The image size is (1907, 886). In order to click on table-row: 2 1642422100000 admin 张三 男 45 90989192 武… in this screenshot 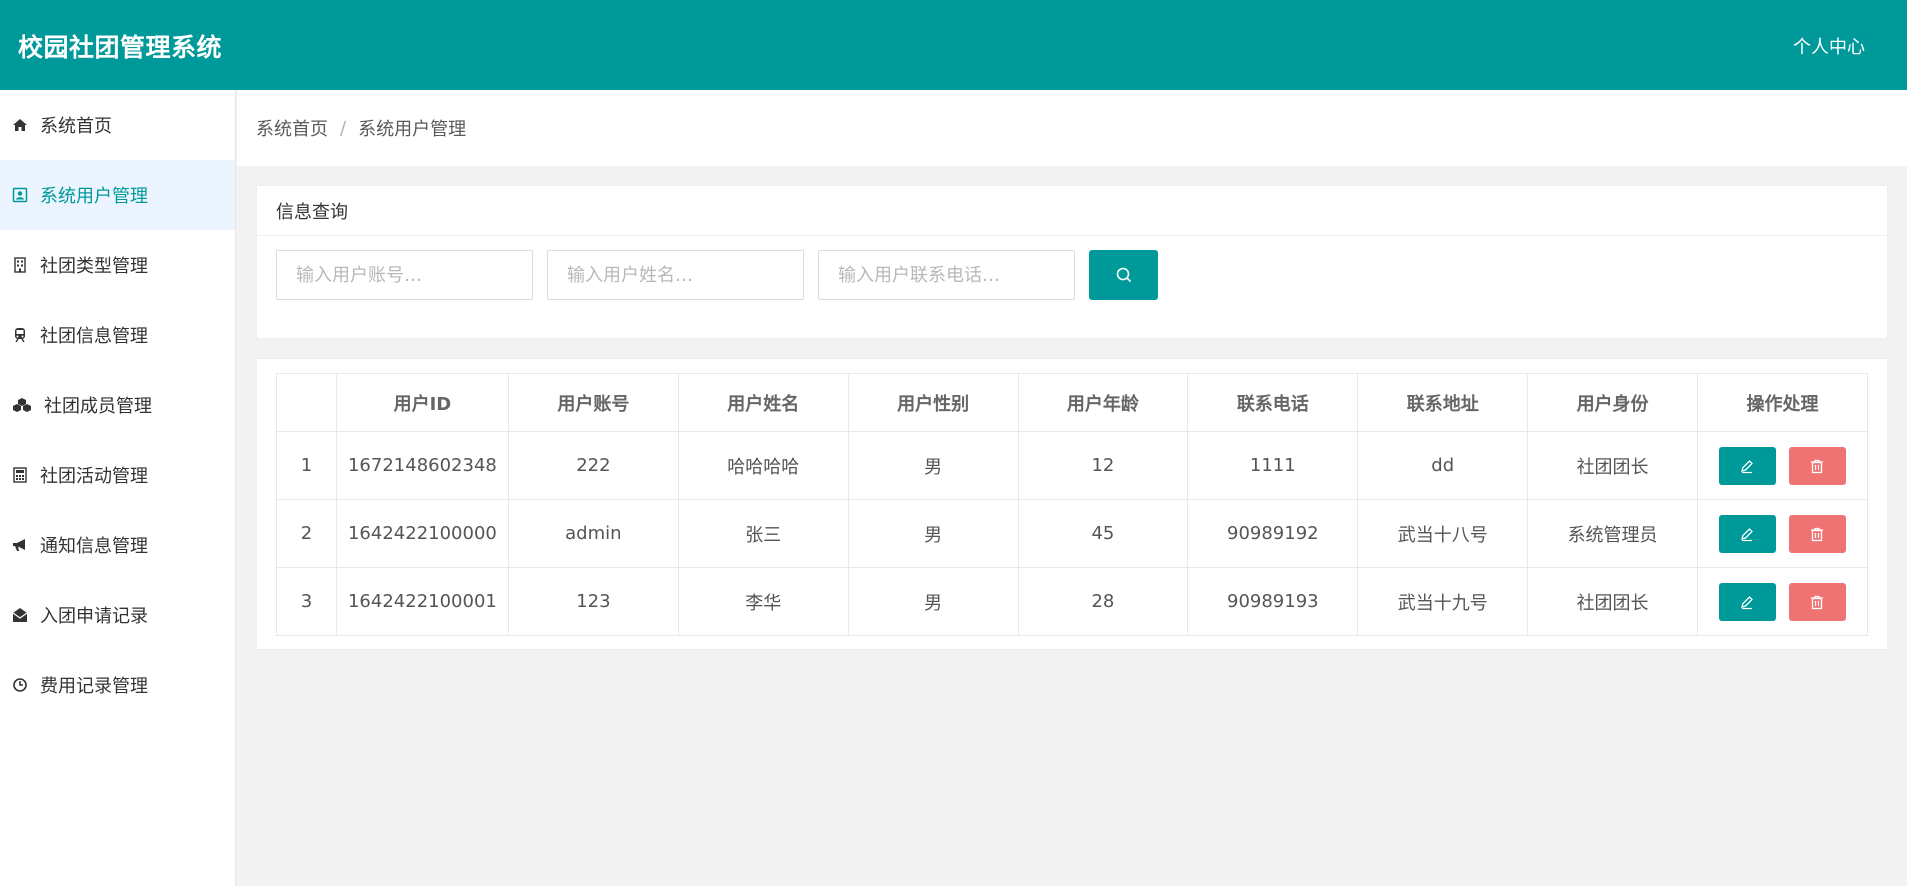, I will do `click(1072, 533)`.